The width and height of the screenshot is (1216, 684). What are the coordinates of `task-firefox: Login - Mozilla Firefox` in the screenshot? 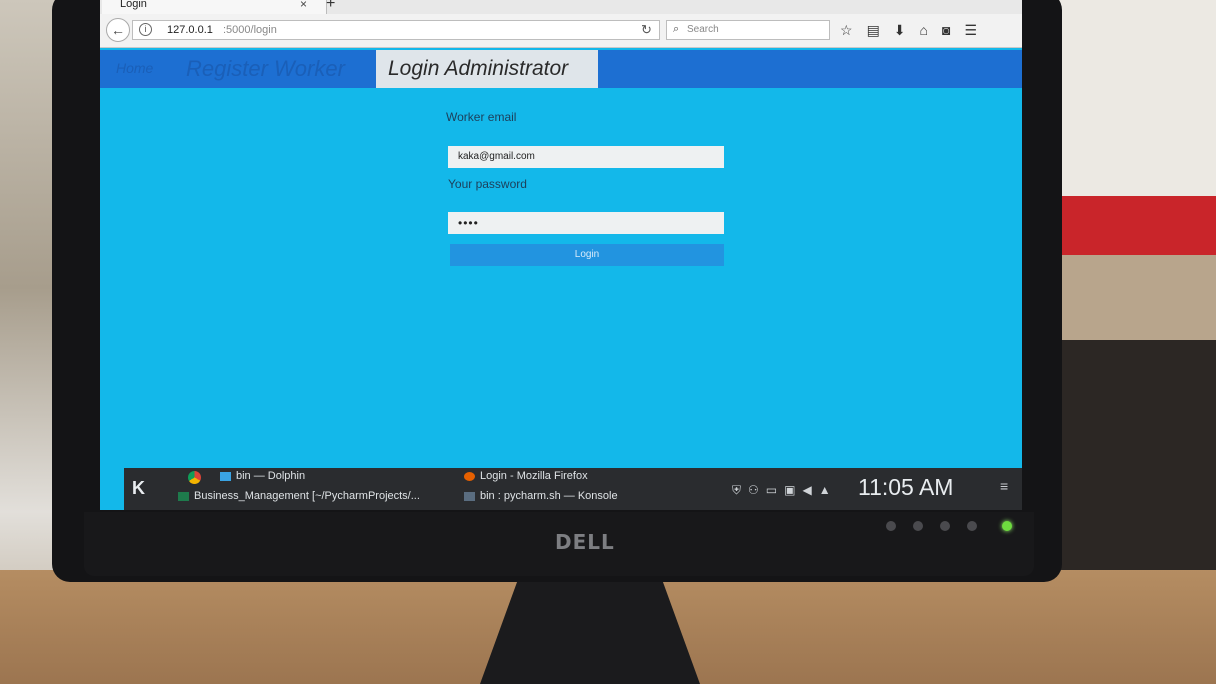 It's located at (526, 476).